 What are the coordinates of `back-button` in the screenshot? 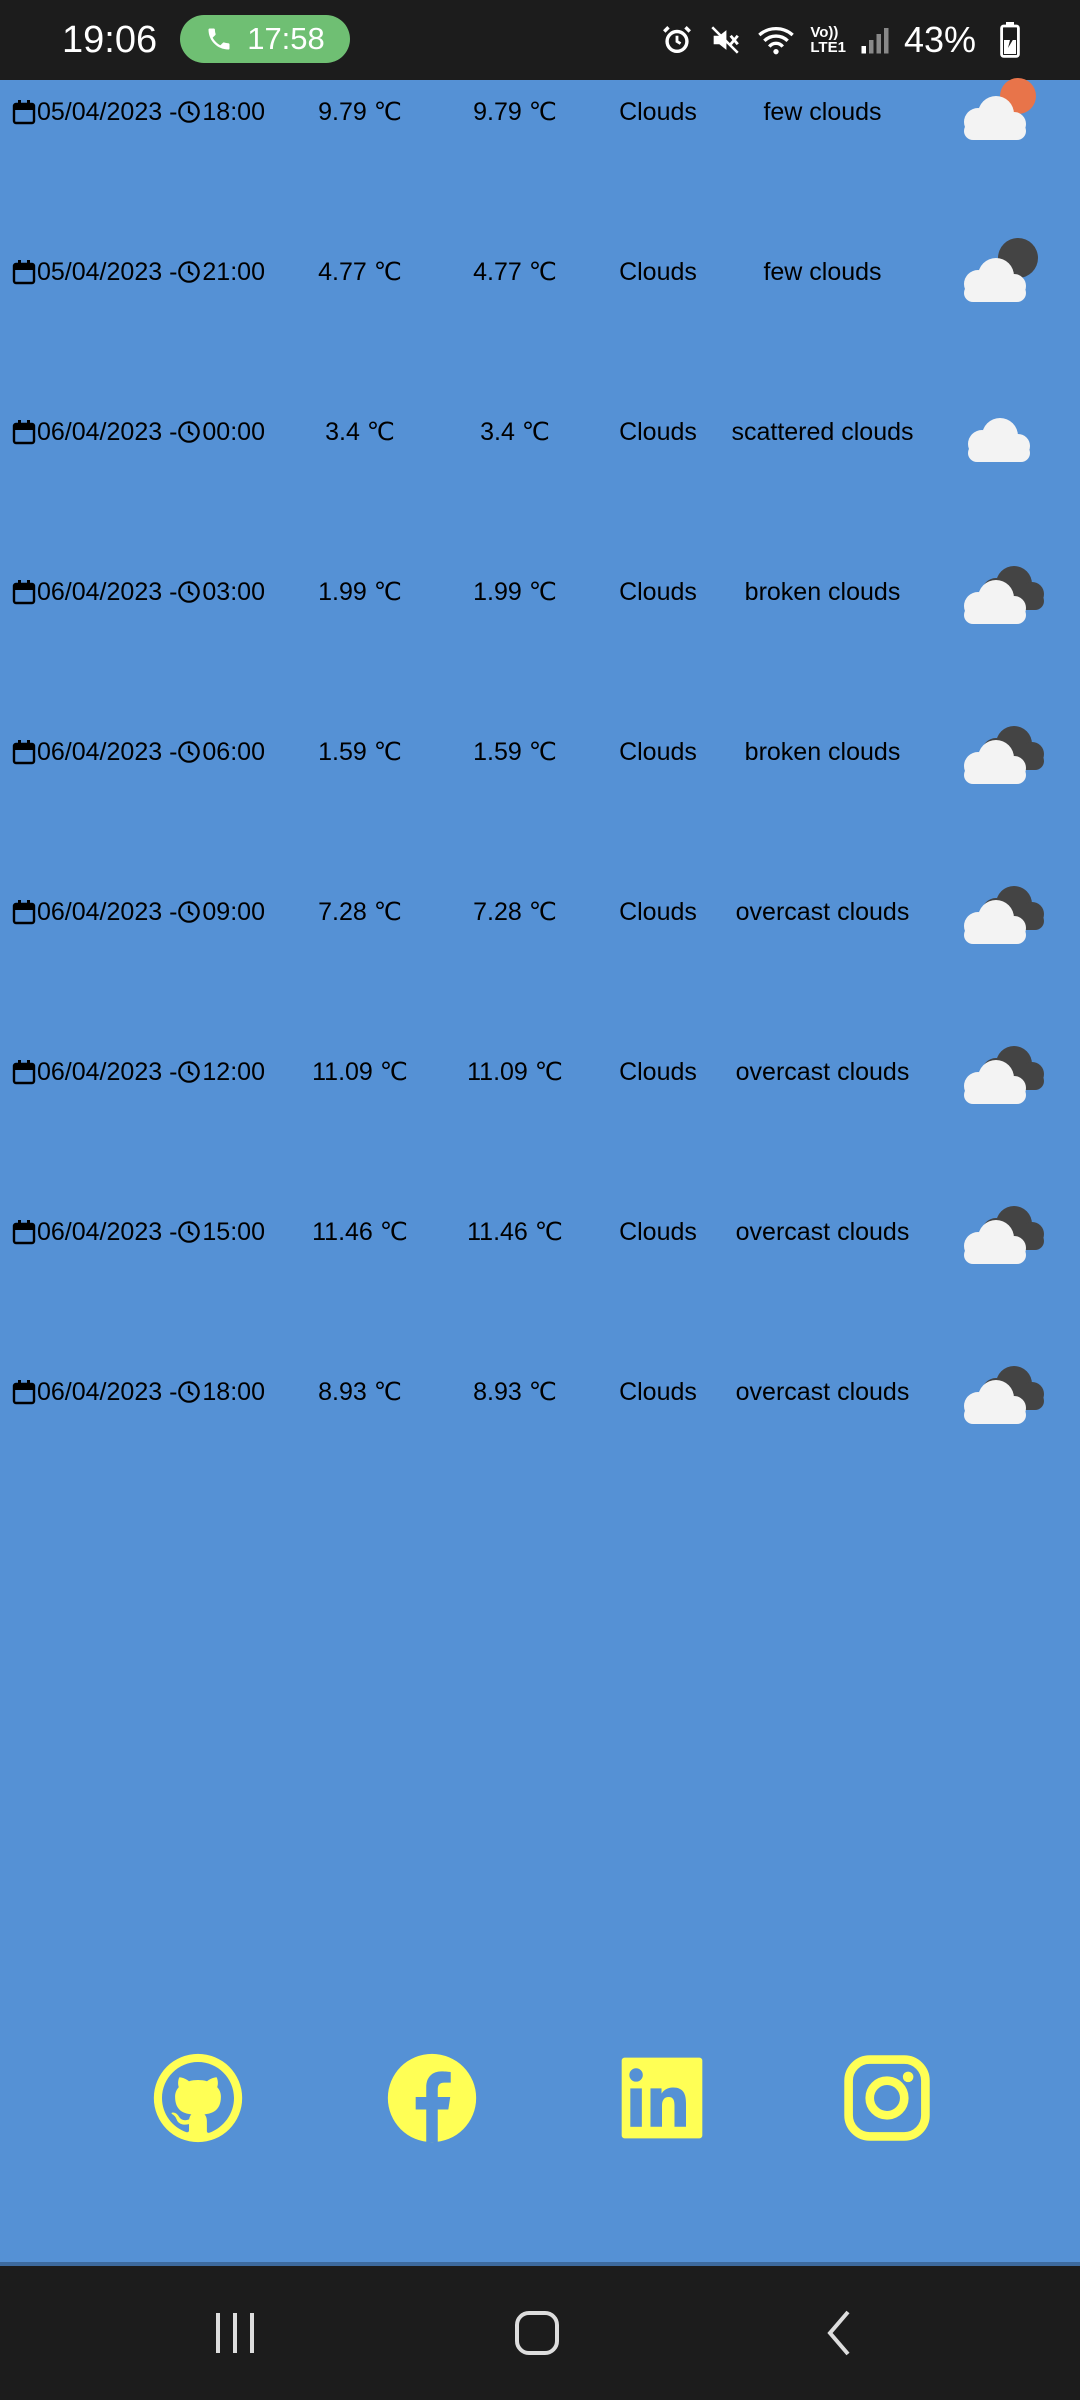 It's located at (840, 2333).